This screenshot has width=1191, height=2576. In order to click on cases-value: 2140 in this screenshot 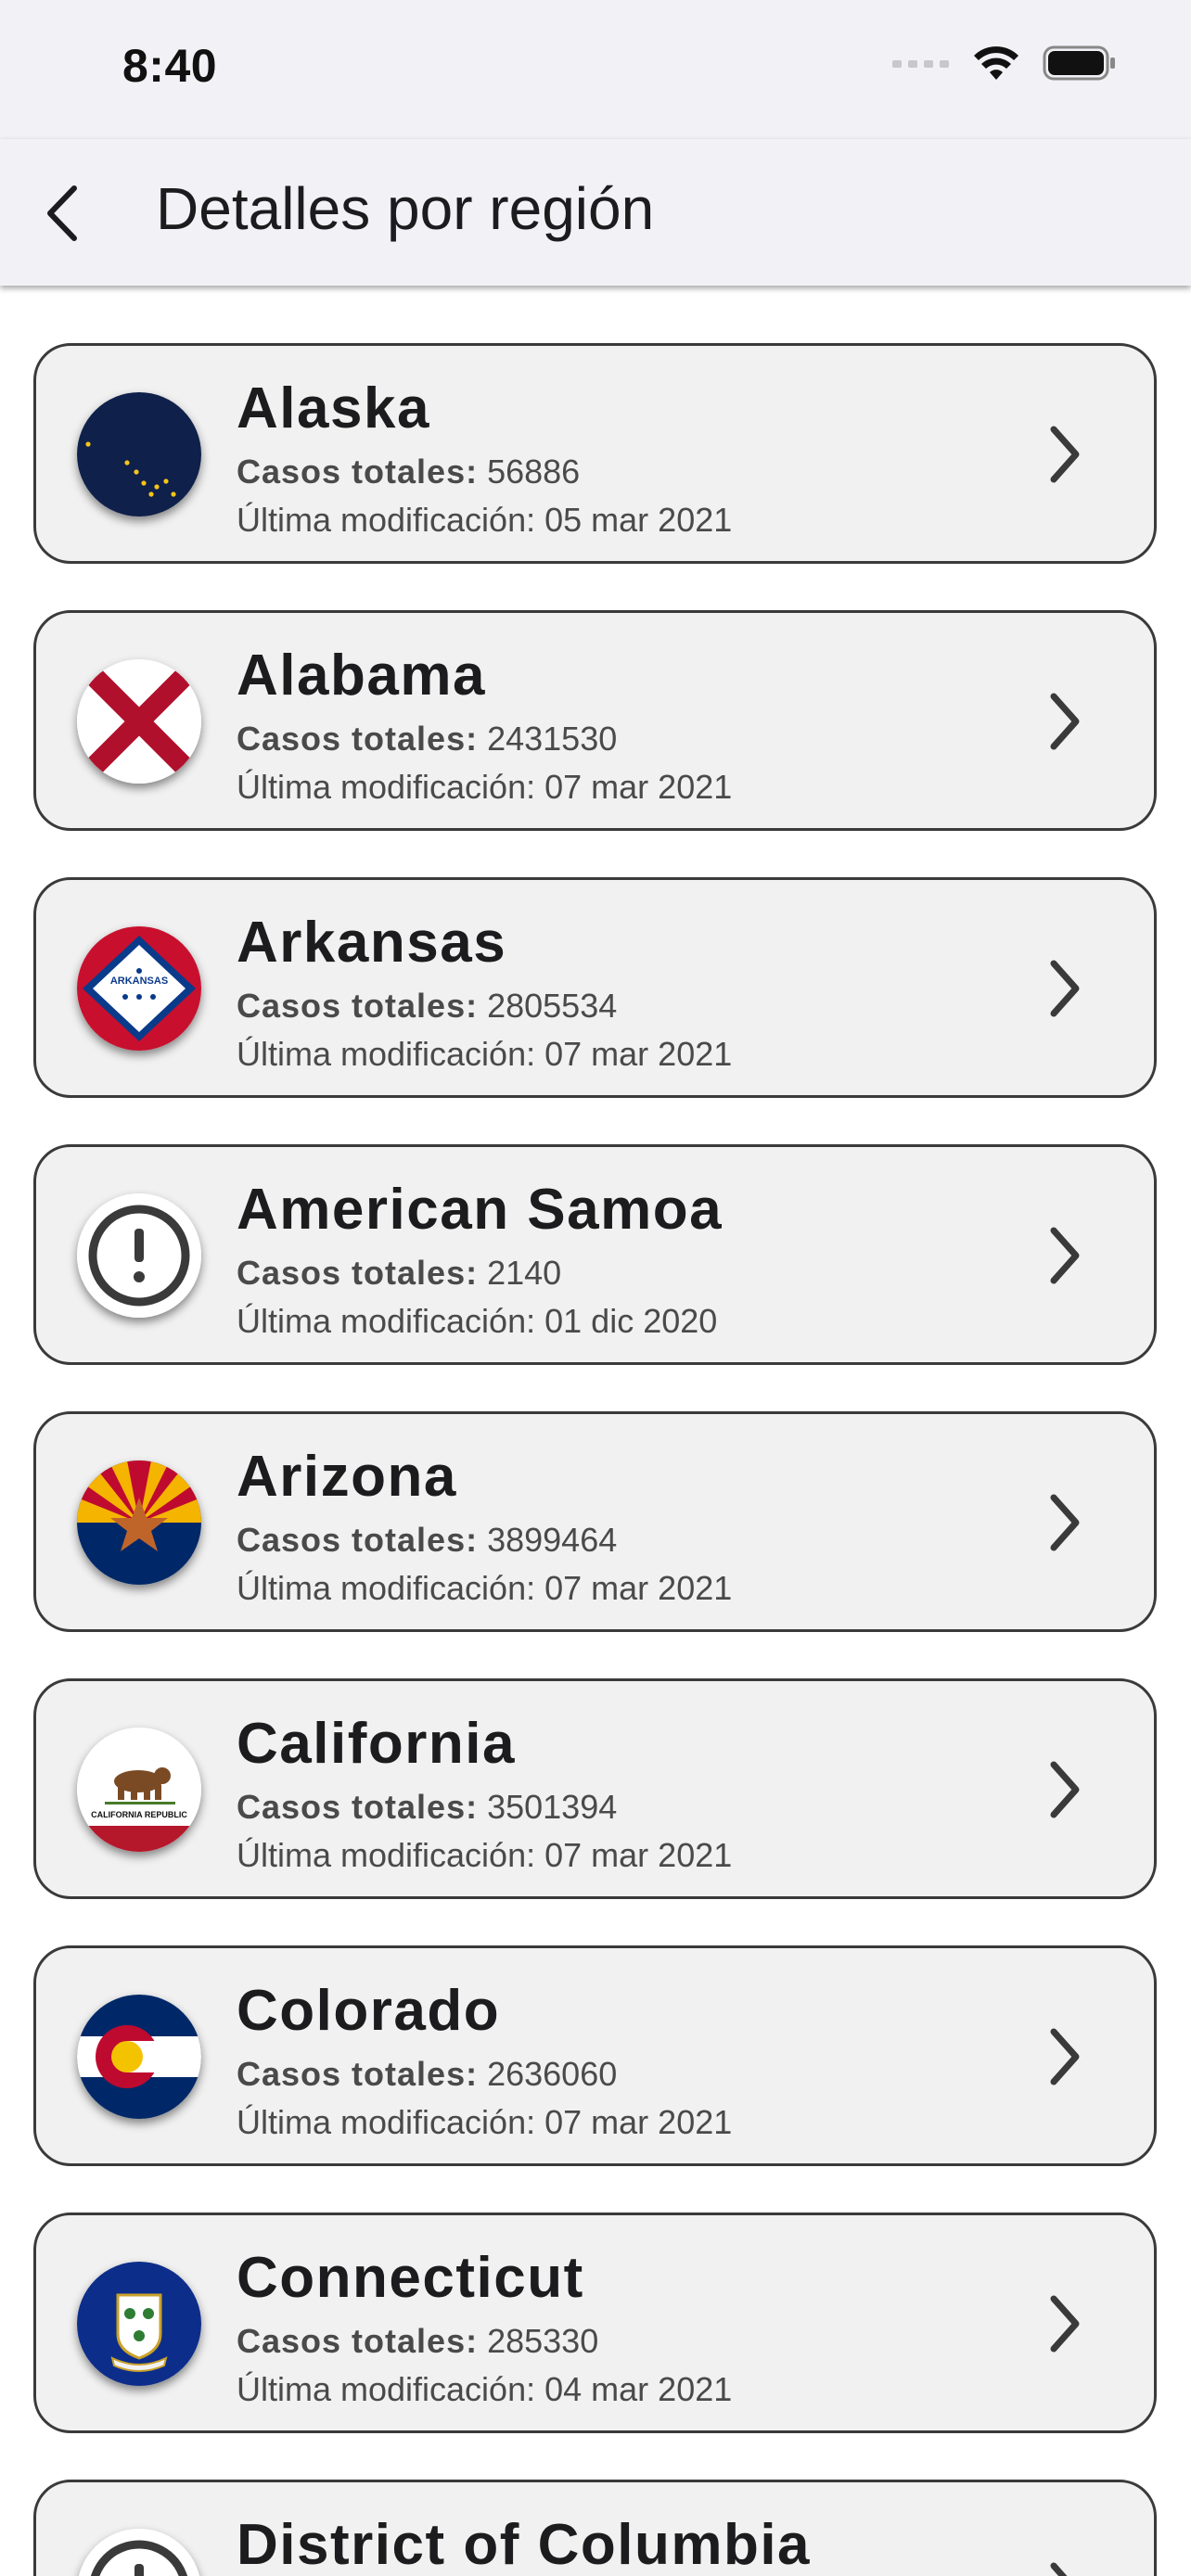, I will do `click(524, 1273)`.